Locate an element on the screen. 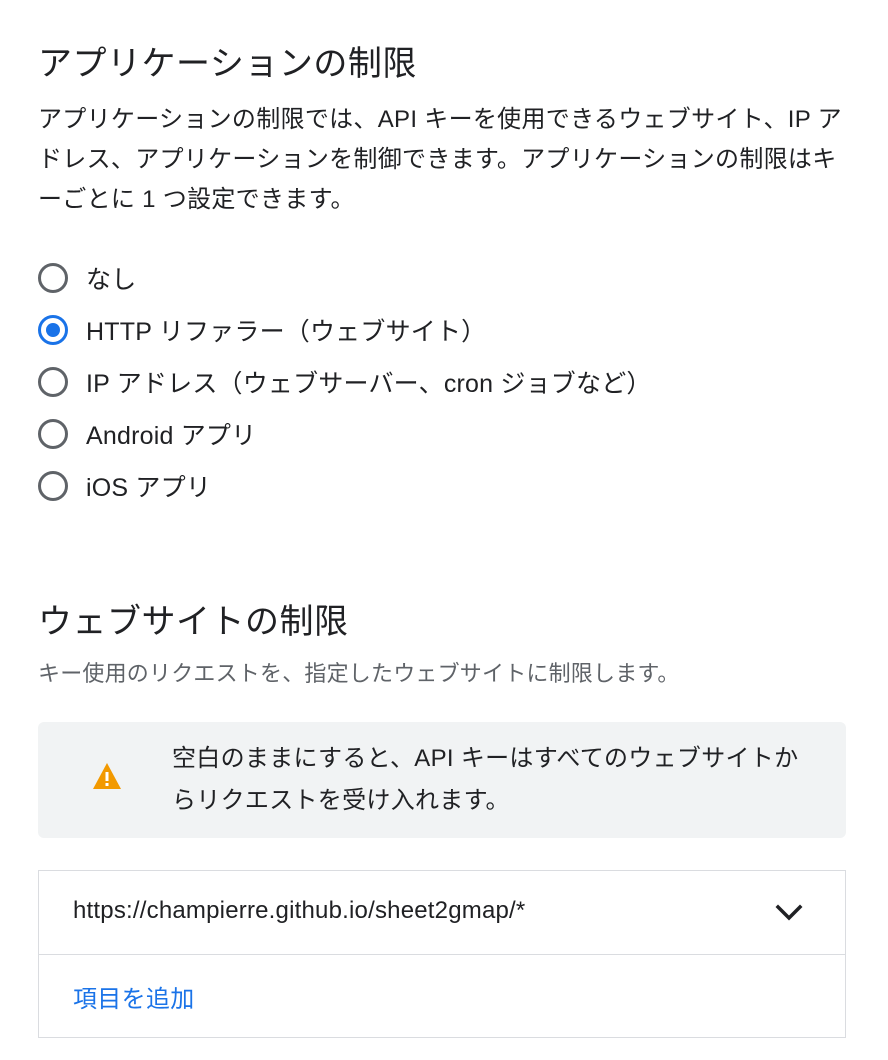  radio-option-android: Android アプリ is located at coordinates (442, 434).